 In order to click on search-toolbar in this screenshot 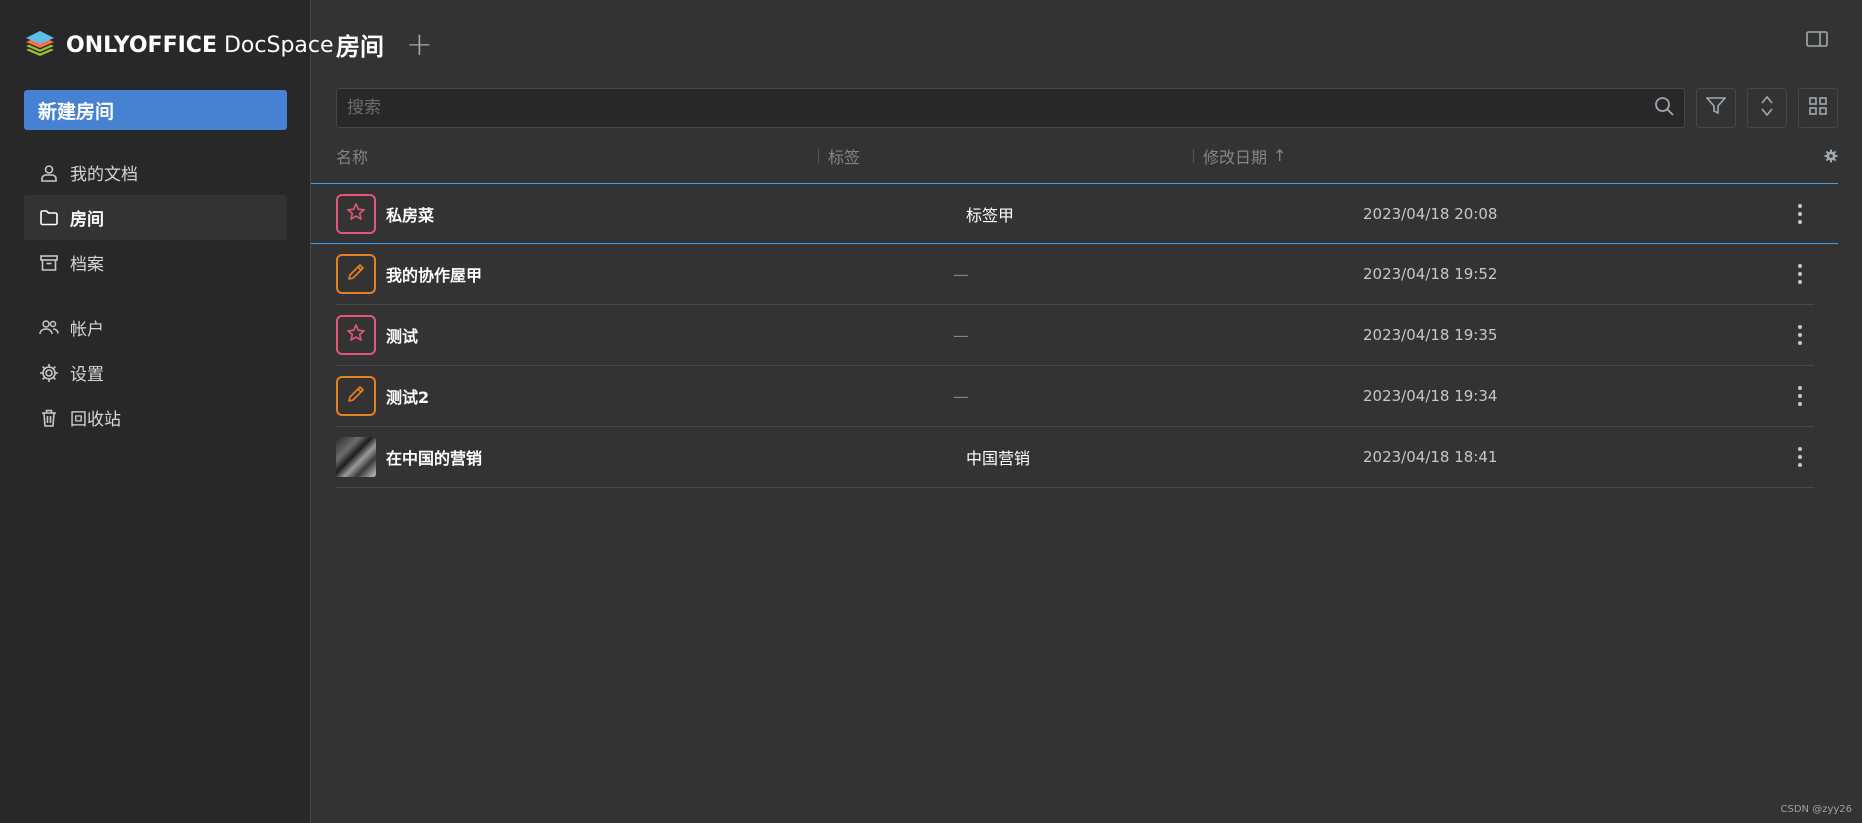, I will do `click(1087, 108)`.